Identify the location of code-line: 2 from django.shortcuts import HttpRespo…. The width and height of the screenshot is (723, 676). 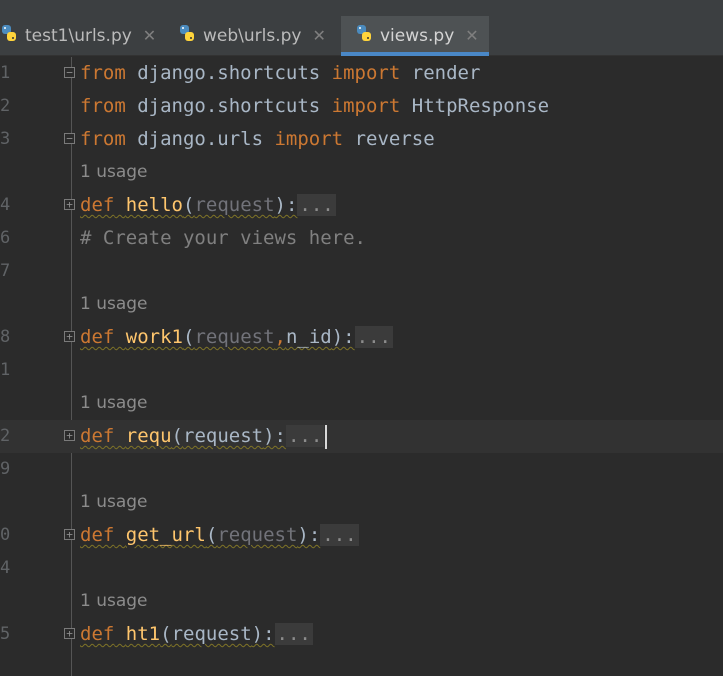
(361, 106).